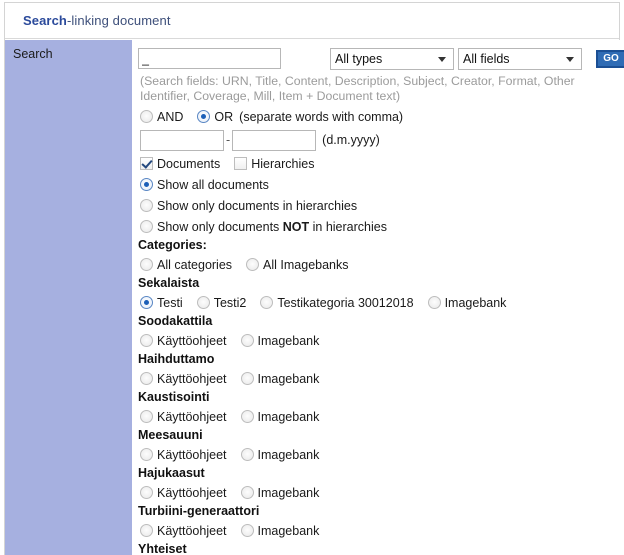 This screenshot has height=555, width=624. Describe the element at coordinates (257, 205) in the screenshot. I see `show-in-hierarchies-label: Show only documents in hierarchies` at that location.